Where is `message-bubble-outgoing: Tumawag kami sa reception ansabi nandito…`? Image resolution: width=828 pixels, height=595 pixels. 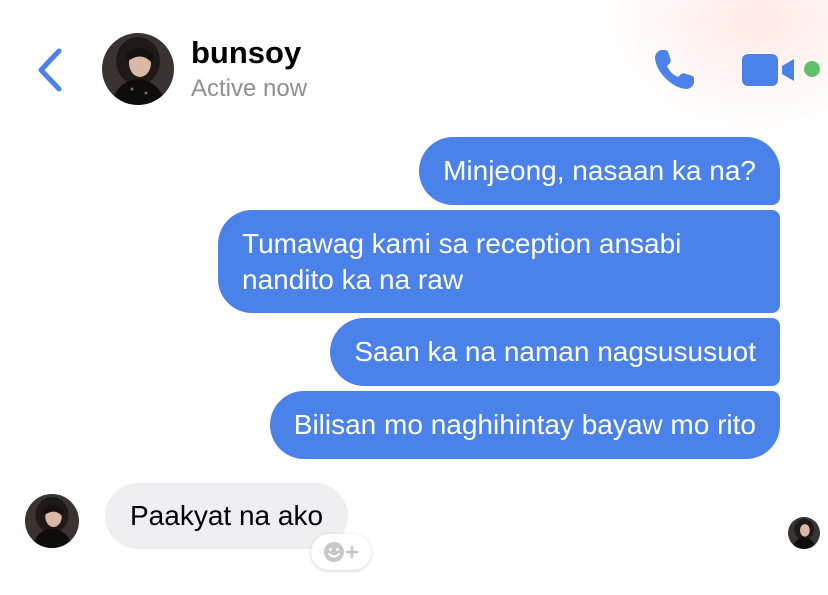 message-bubble-outgoing: Tumawag kami sa reception ansabi nandito… is located at coordinates (499, 261).